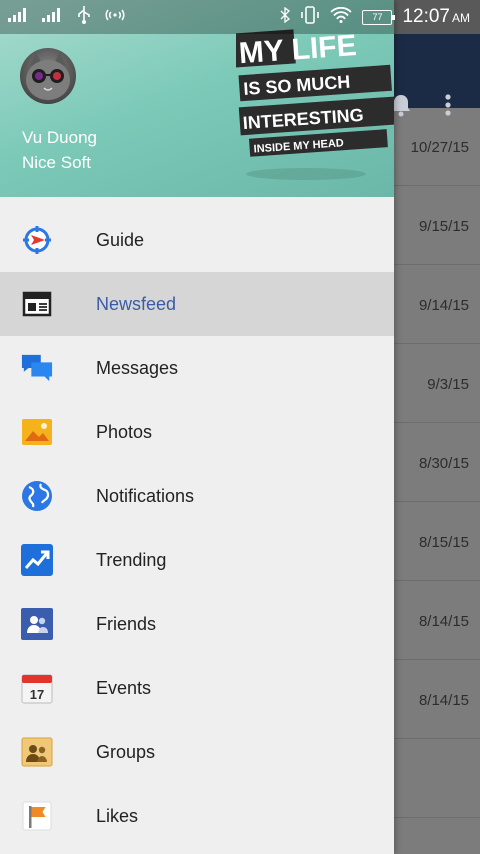 The width and height of the screenshot is (480, 854). I want to click on menu-item-label: Groups, so click(126, 751).